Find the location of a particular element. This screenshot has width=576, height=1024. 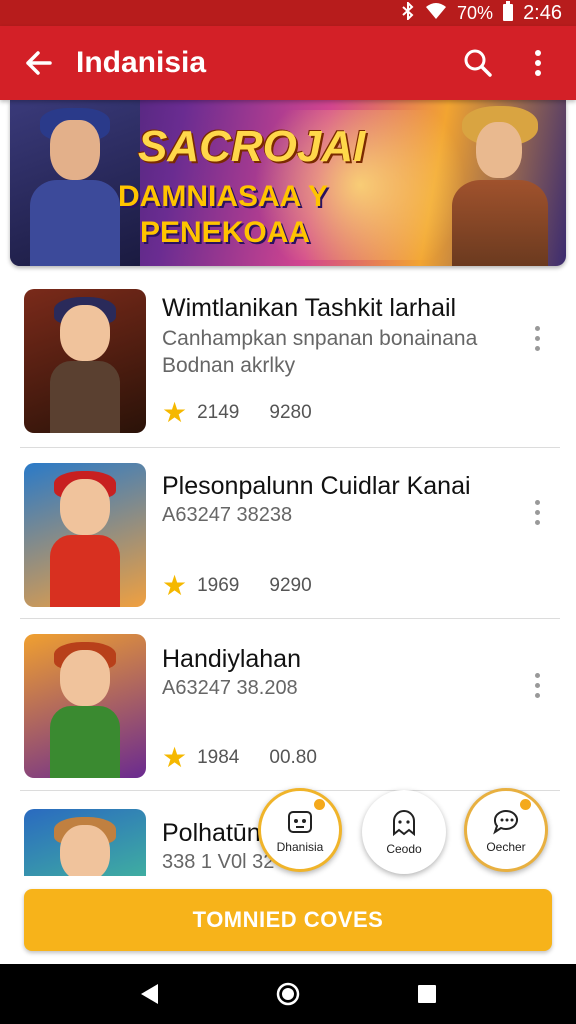

nav-back-button is located at coordinates (149, 994).